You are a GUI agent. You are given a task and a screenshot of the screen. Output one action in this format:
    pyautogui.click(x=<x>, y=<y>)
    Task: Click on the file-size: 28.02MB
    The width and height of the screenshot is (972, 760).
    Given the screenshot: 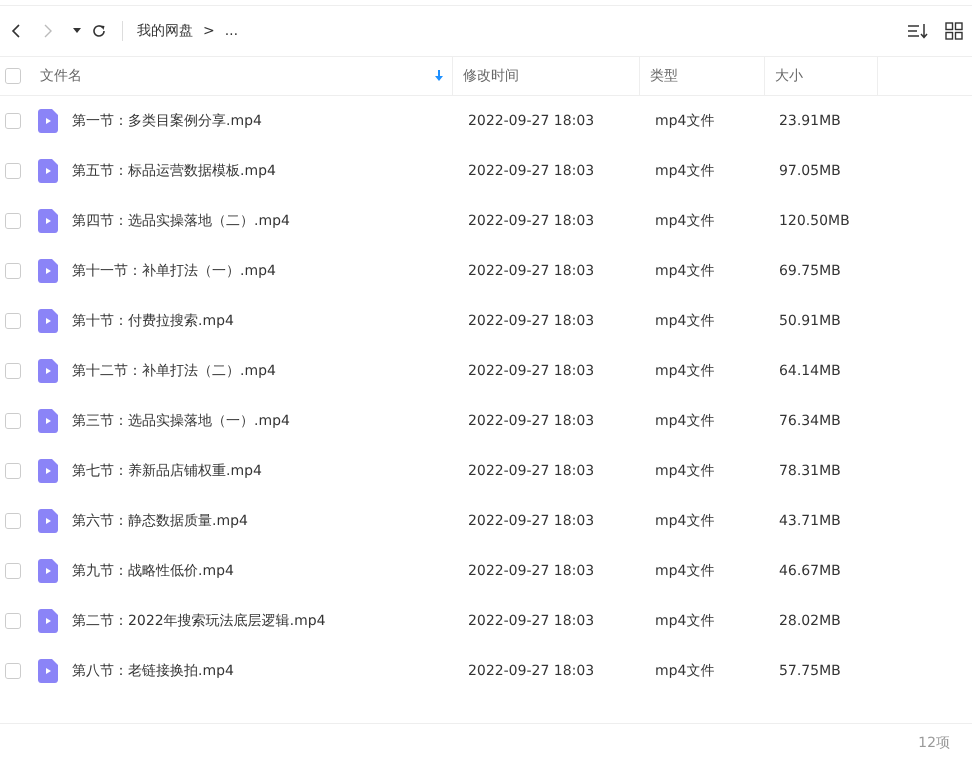 What is the action you would take?
    pyautogui.click(x=810, y=621)
    